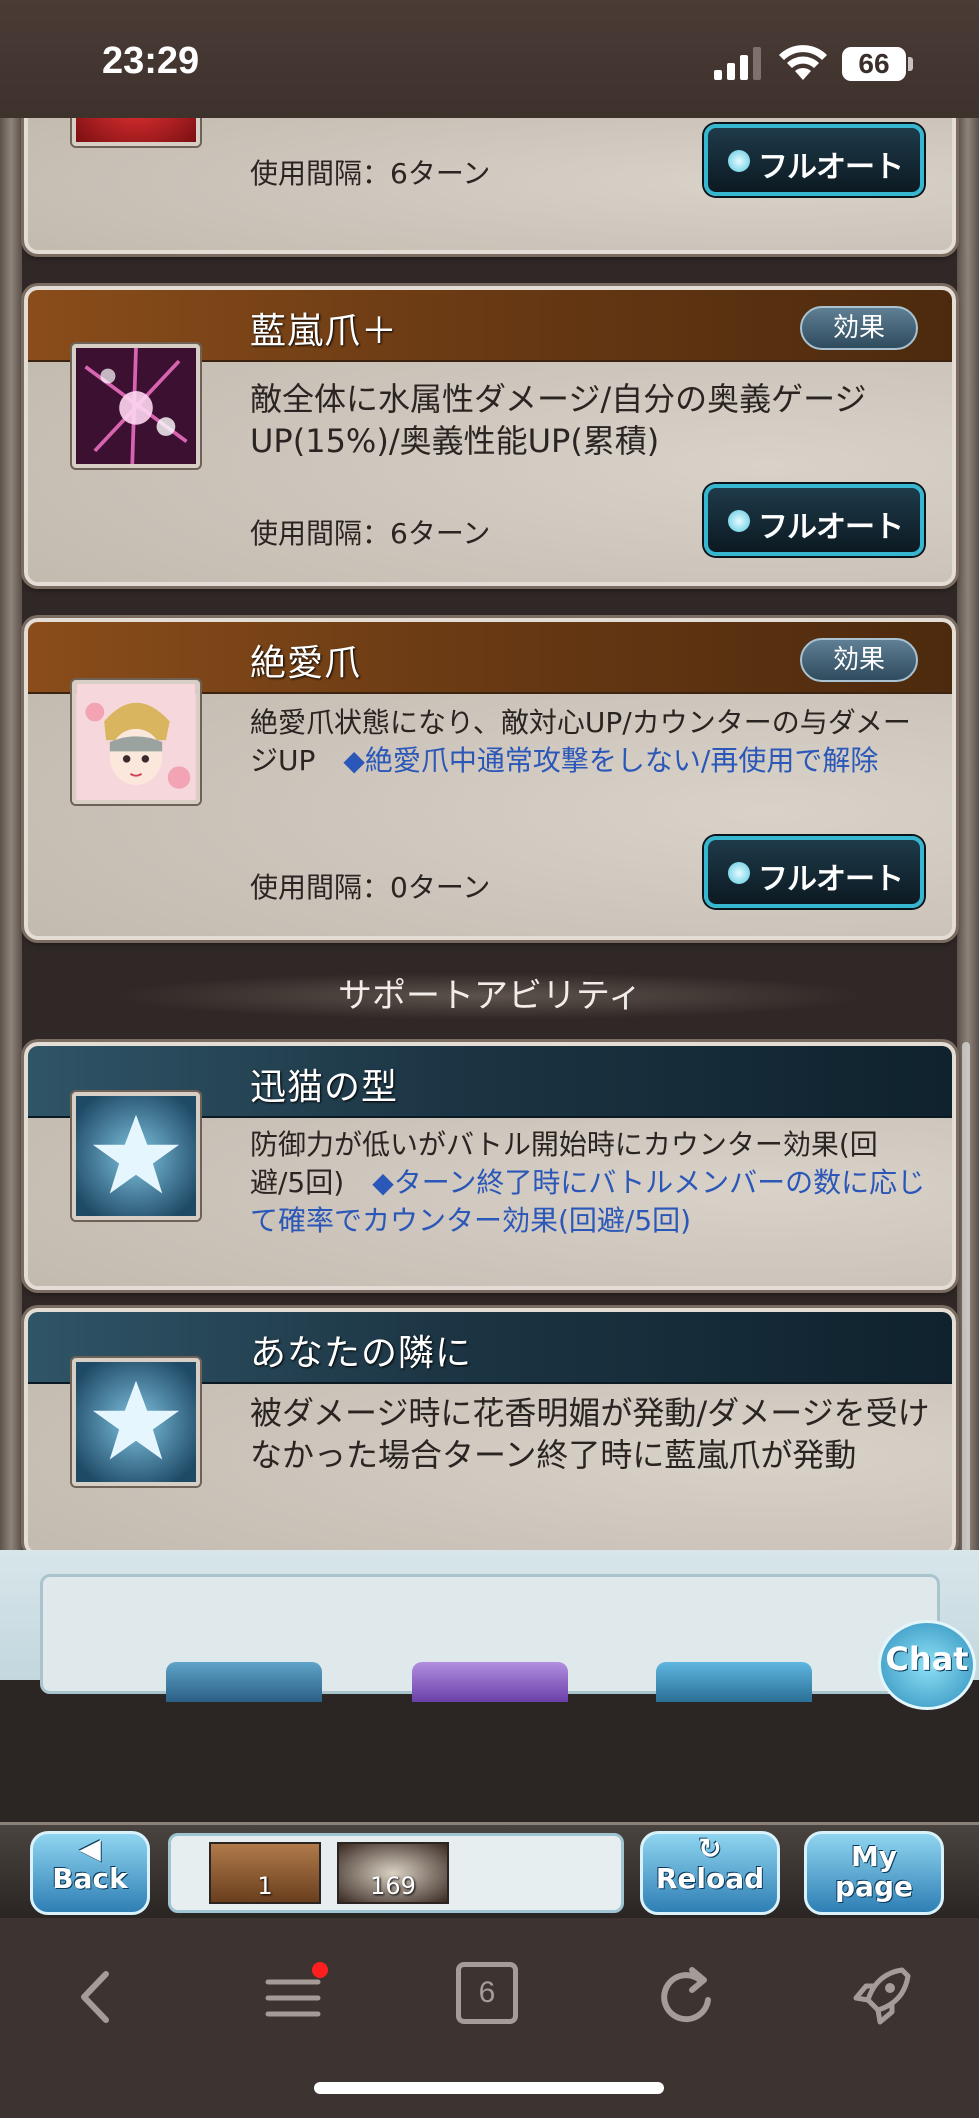  I want to click on chat-button: Chat, so click(927, 1665).